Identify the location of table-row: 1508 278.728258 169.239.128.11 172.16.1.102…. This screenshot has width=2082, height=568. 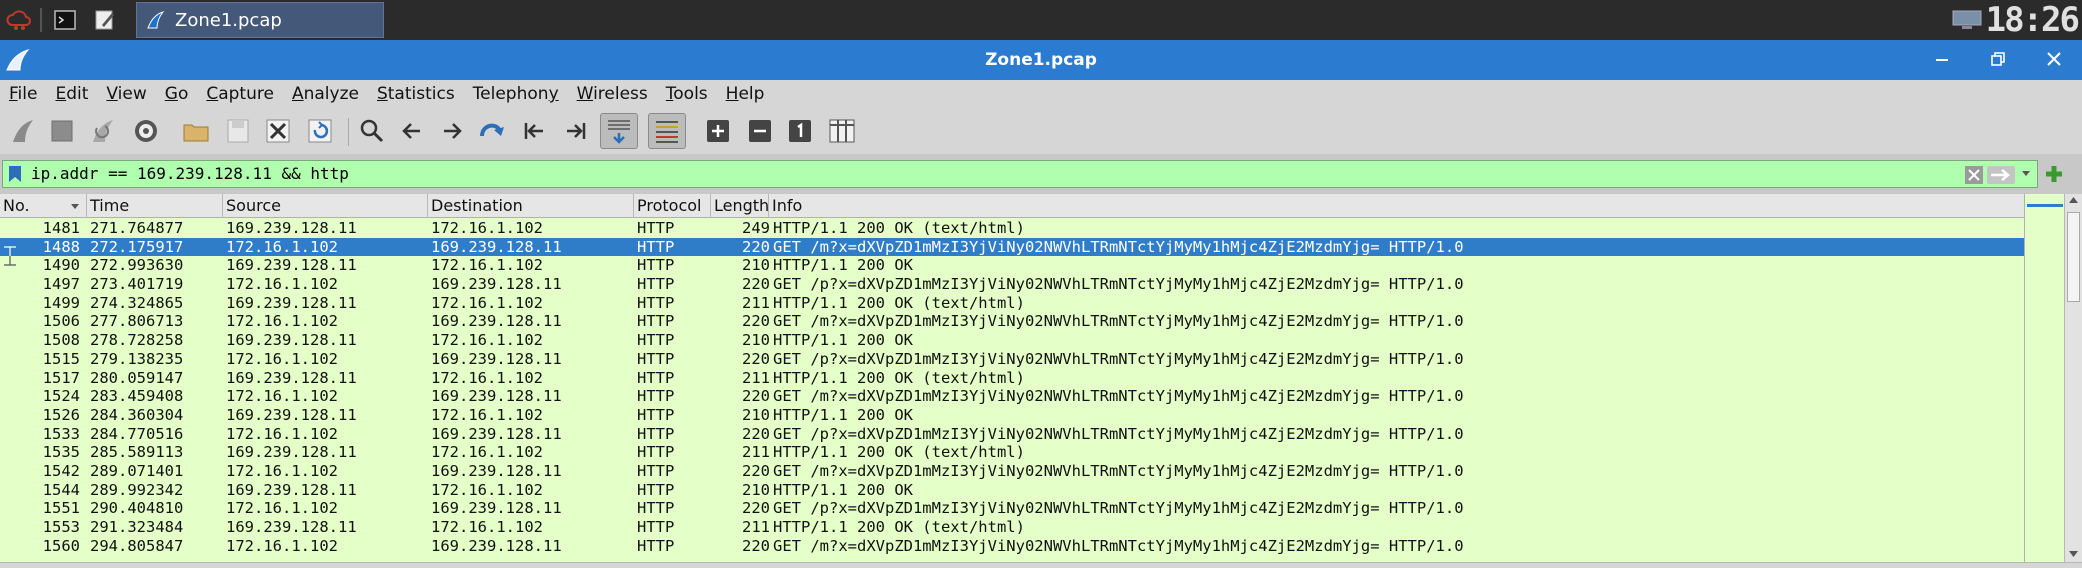
(1012, 340).